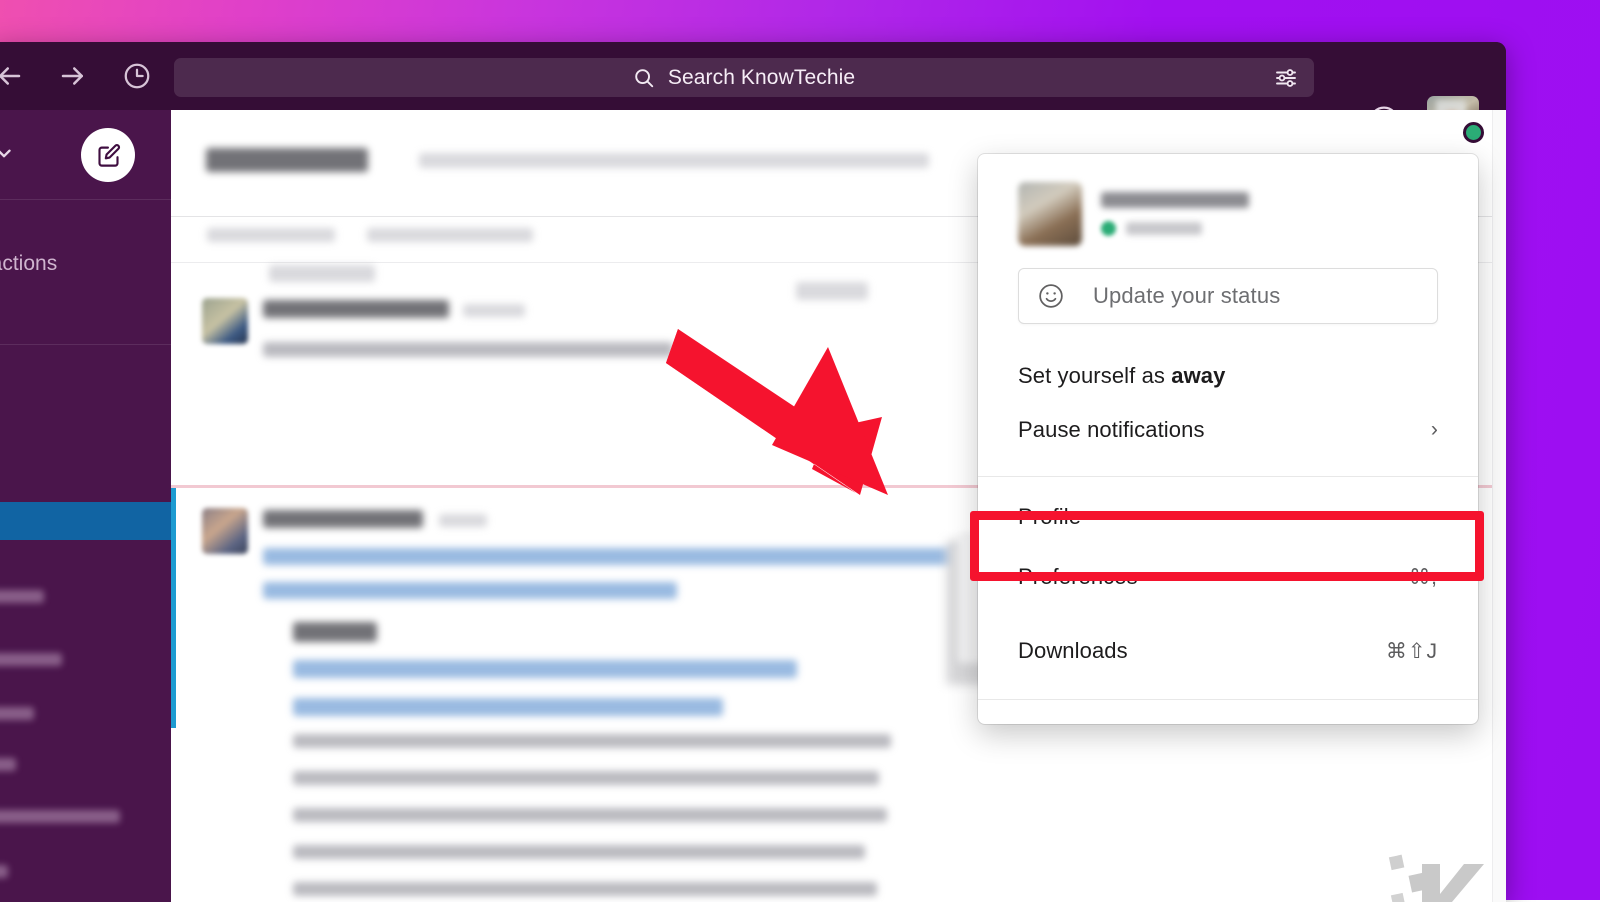 This screenshot has height=902, width=1600. Describe the element at coordinates (108, 155) in the screenshot. I see `compose-pencil-icon` at that location.